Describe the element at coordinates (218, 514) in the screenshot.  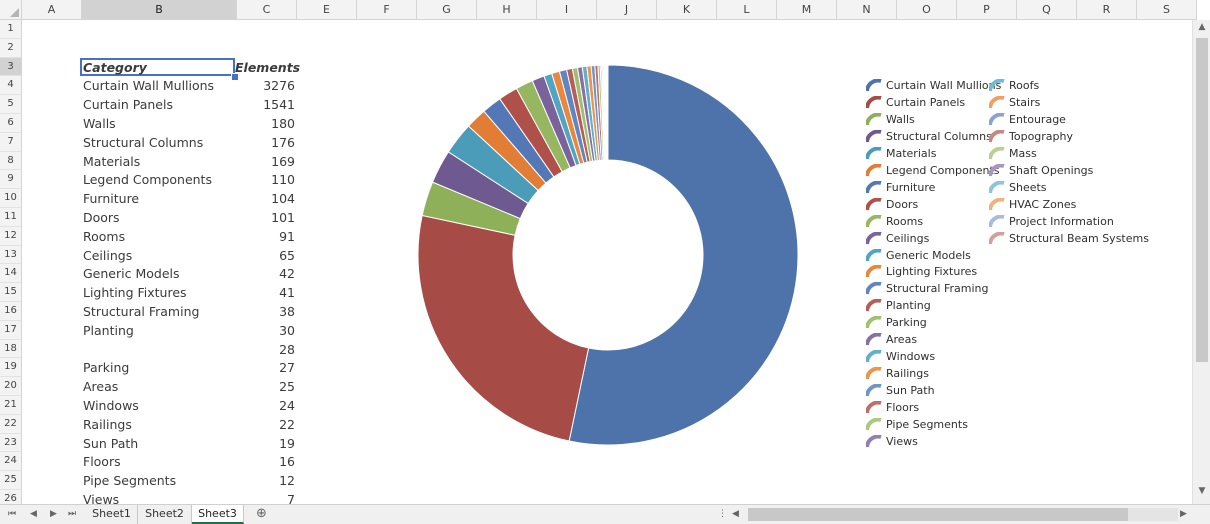
I see `tab-sheet3: Sheet3` at that location.